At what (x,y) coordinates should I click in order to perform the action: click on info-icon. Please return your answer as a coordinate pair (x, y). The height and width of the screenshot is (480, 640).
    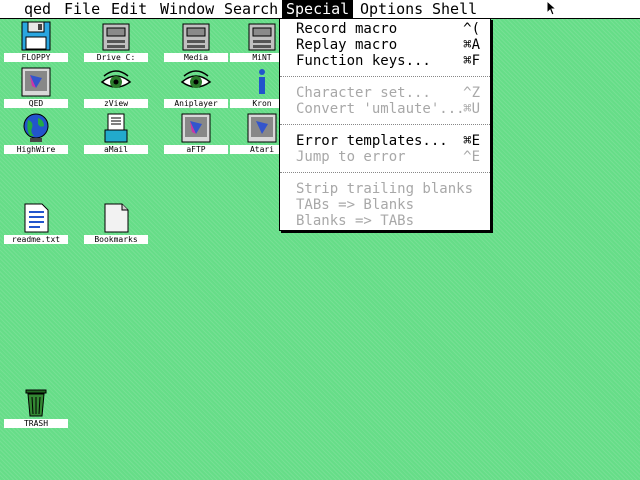
    Looking at the image, I should click on (262, 82).